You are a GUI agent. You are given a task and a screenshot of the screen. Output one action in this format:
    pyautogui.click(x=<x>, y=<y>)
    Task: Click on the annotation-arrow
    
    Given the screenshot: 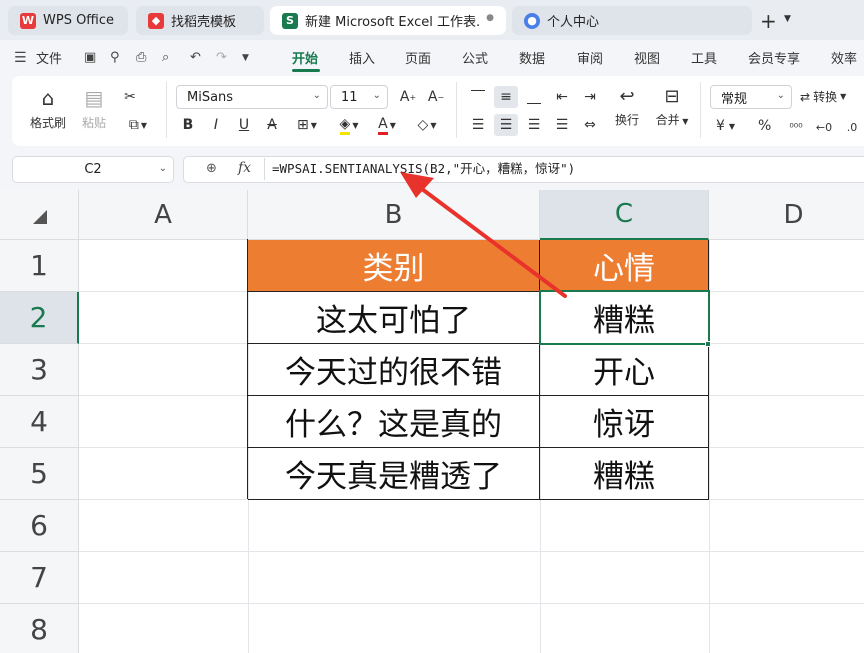 What is the action you would take?
    pyautogui.click(x=483, y=235)
    